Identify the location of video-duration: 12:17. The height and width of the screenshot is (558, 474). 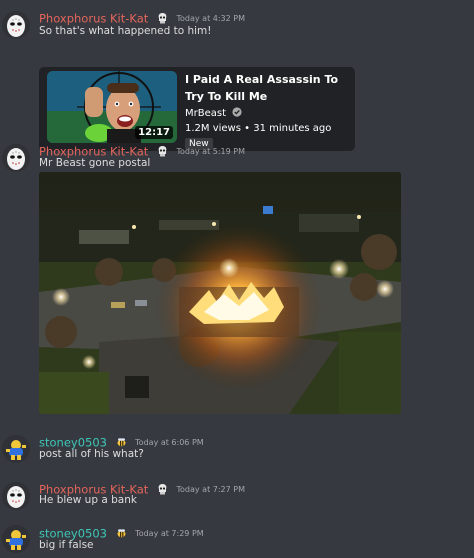
(154, 132).